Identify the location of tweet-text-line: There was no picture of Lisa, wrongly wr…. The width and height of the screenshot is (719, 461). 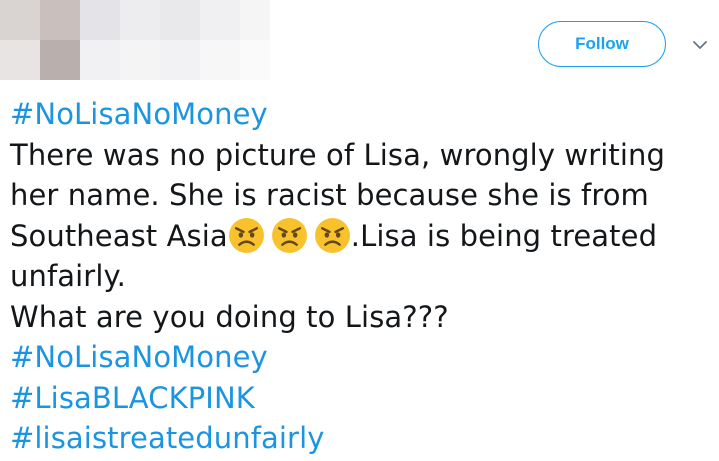
(338, 154).